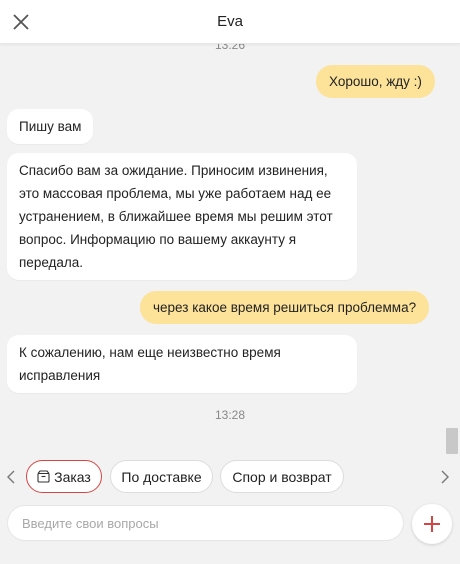 This screenshot has height=564, width=460. Describe the element at coordinates (43, 476) in the screenshot. I see `box-icon` at that location.